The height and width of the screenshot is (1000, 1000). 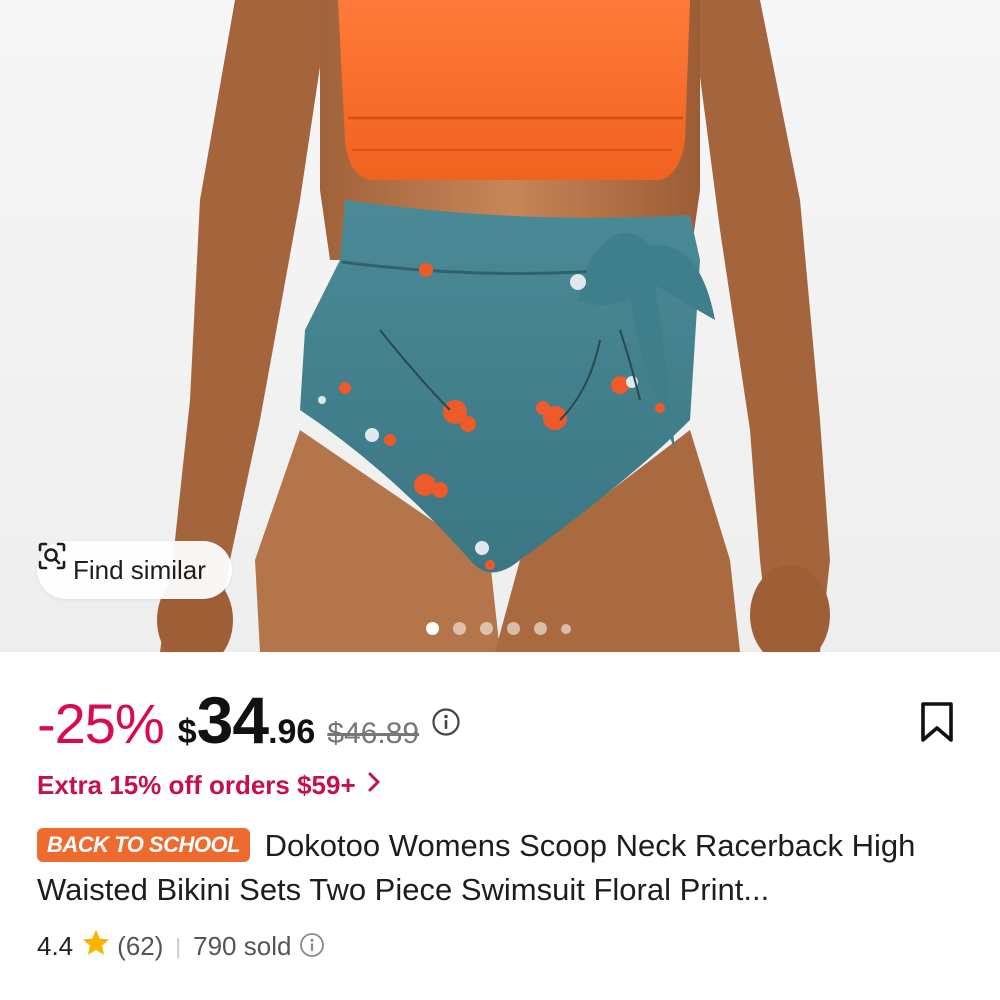 What do you see at coordinates (446, 724) in the screenshot?
I see `info-icon` at bounding box center [446, 724].